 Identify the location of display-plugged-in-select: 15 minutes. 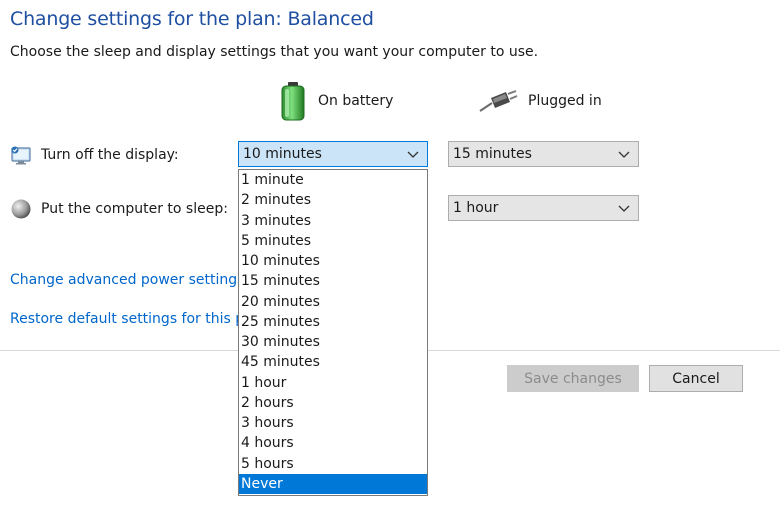
(543, 154).